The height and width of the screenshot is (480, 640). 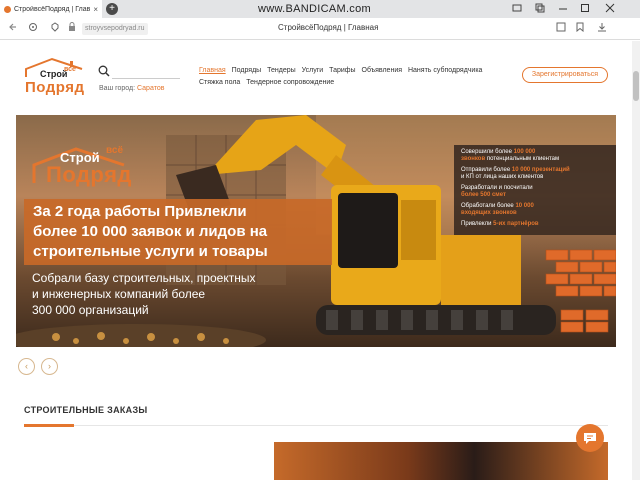 I want to click on menu-item-ads: Объявления, so click(x=382, y=70).